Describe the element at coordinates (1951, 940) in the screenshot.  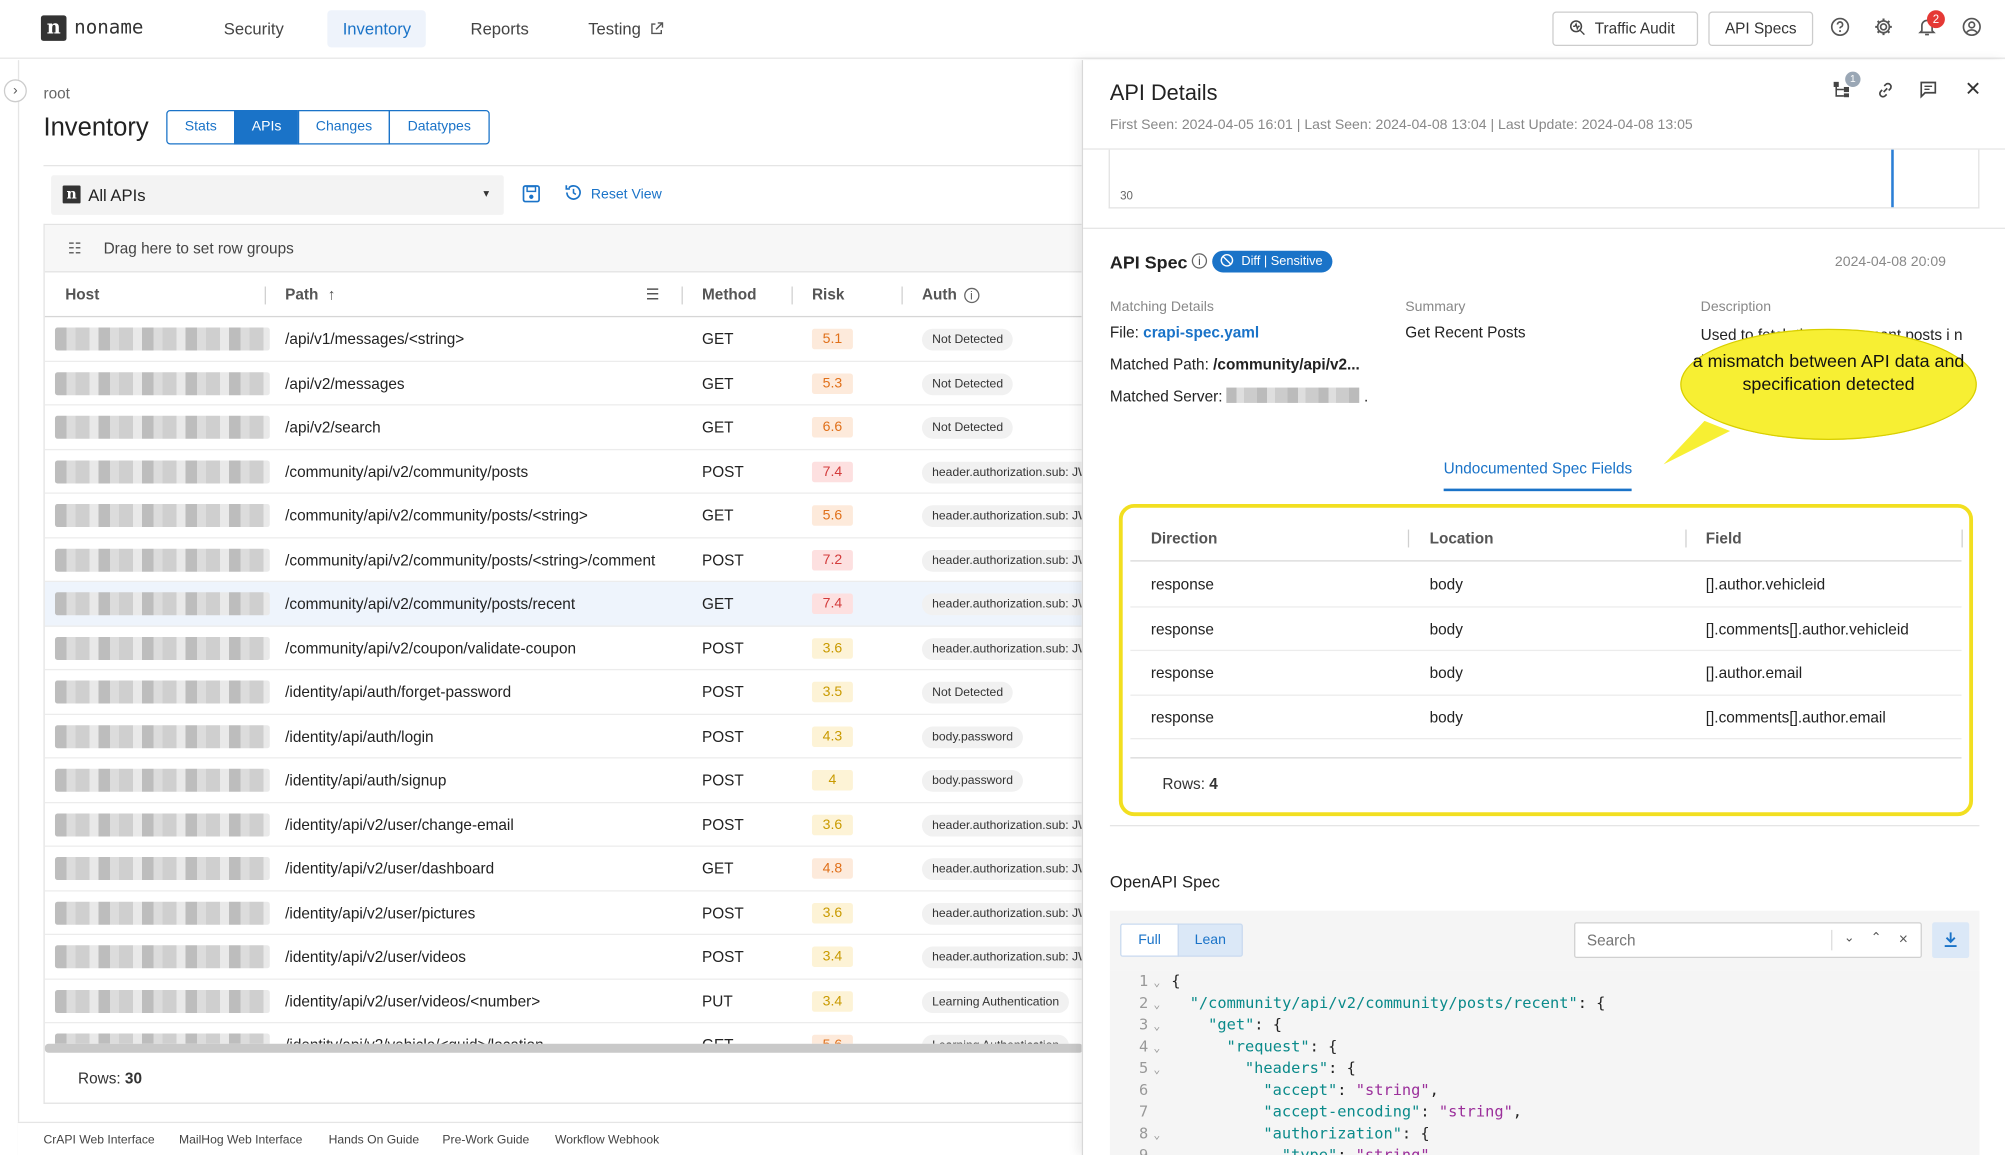
I see `download-spec-button` at that location.